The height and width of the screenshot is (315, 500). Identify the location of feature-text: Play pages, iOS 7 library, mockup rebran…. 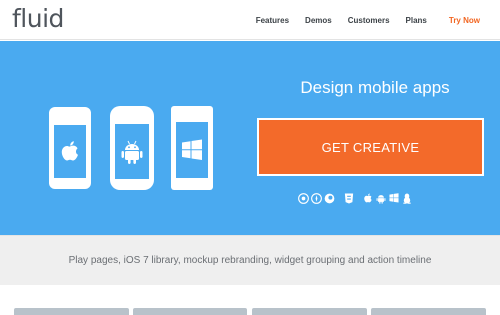
(250, 260).